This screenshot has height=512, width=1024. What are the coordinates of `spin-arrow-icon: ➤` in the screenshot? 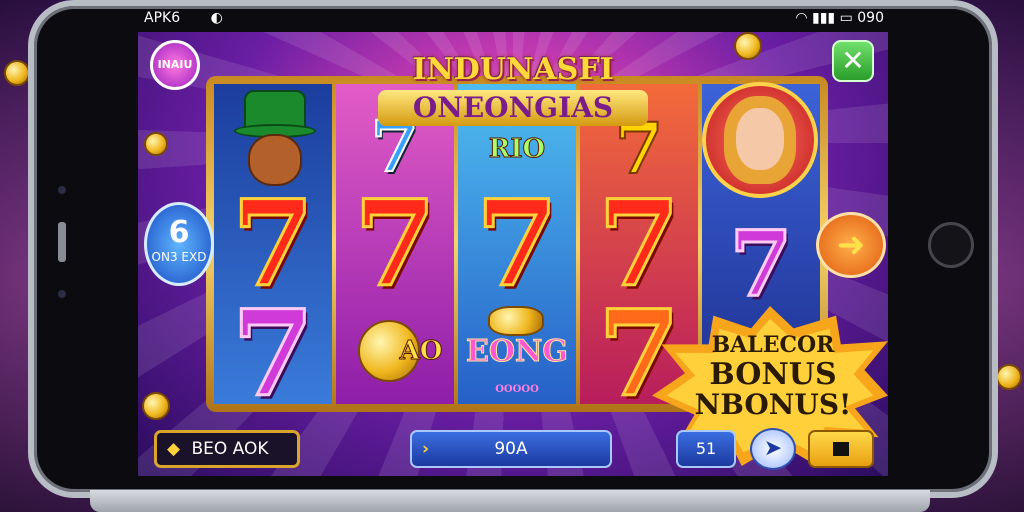 It's located at (773, 448).